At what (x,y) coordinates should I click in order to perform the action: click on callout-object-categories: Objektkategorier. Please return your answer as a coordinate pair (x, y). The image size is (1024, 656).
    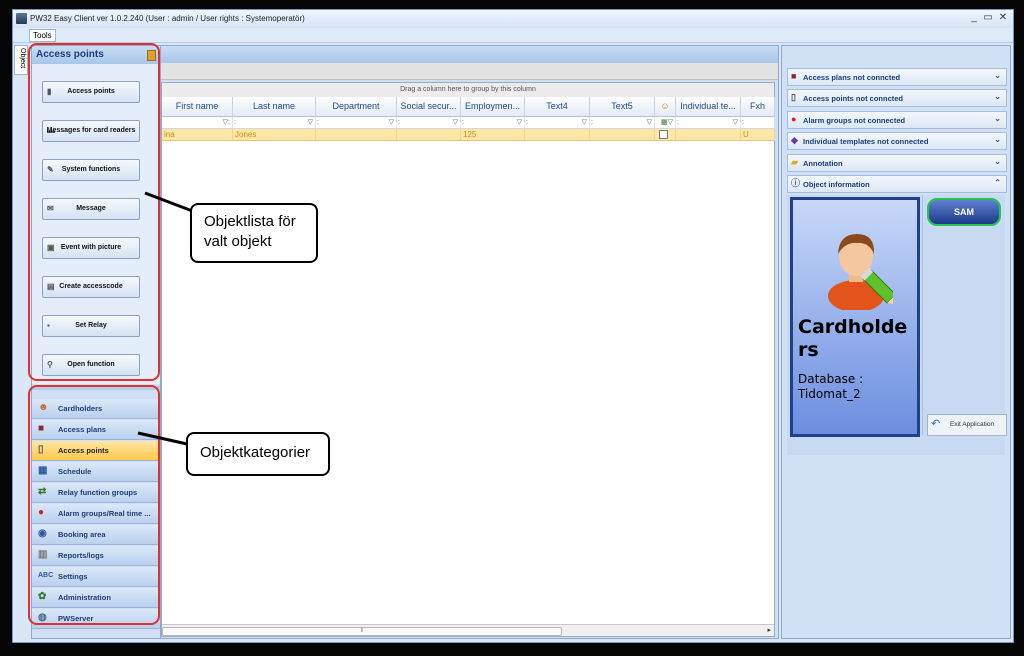
    Looking at the image, I should click on (258, 454).